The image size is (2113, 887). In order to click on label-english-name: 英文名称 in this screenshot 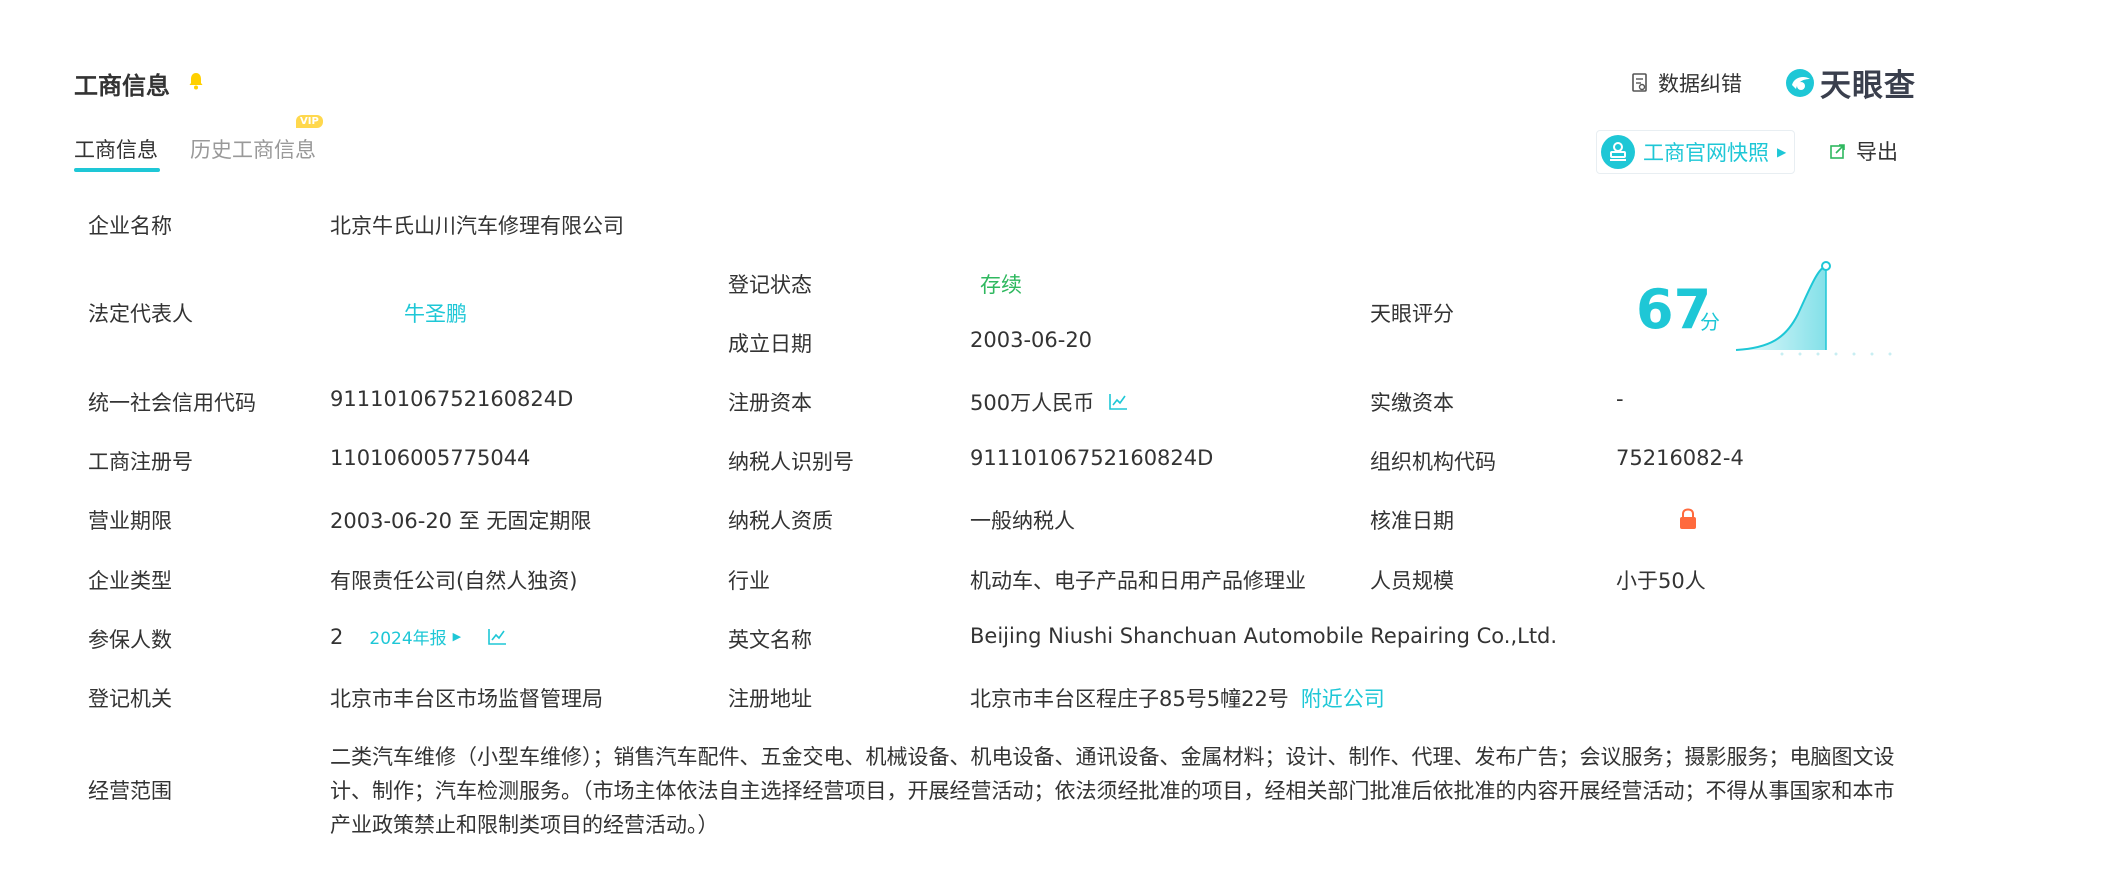, I will do `click(770, 640)`.